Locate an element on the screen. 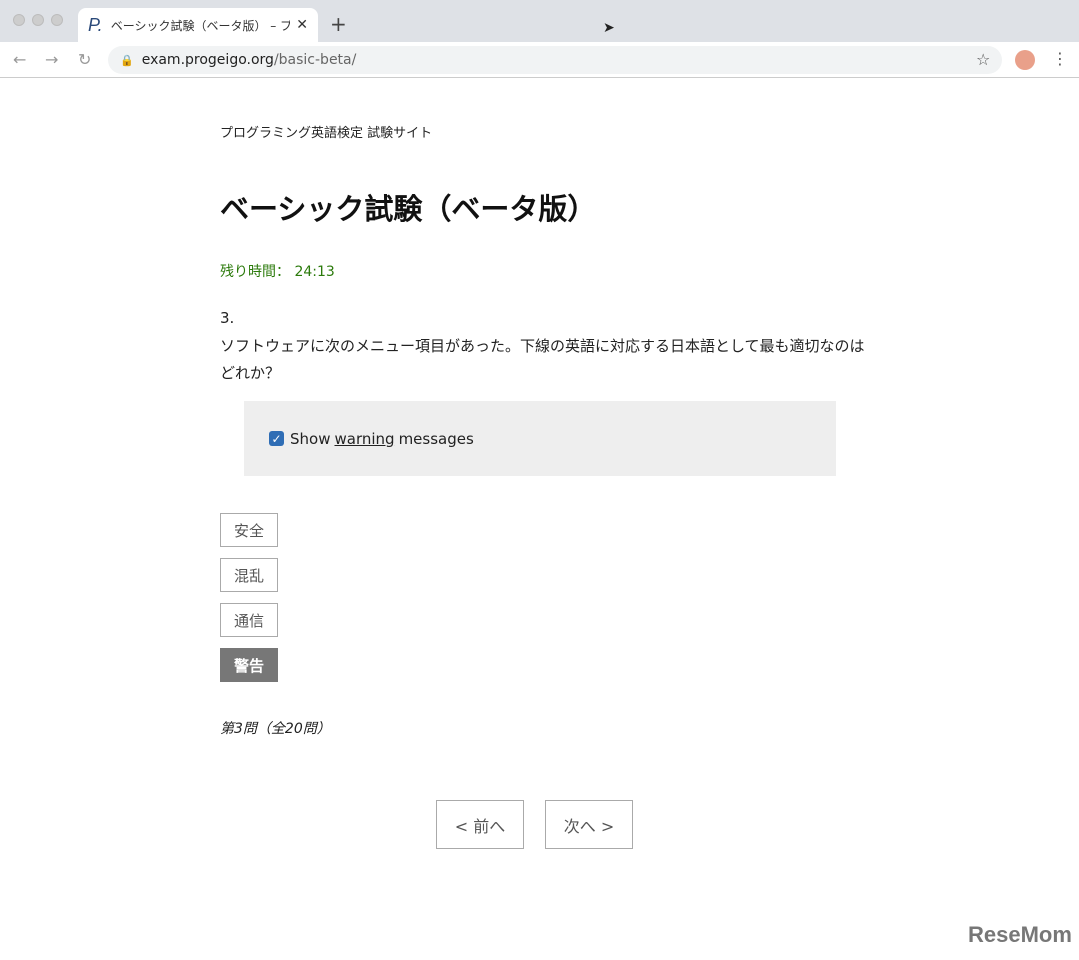  timer-label: 残り時間： is located at coordinates (255, 272).